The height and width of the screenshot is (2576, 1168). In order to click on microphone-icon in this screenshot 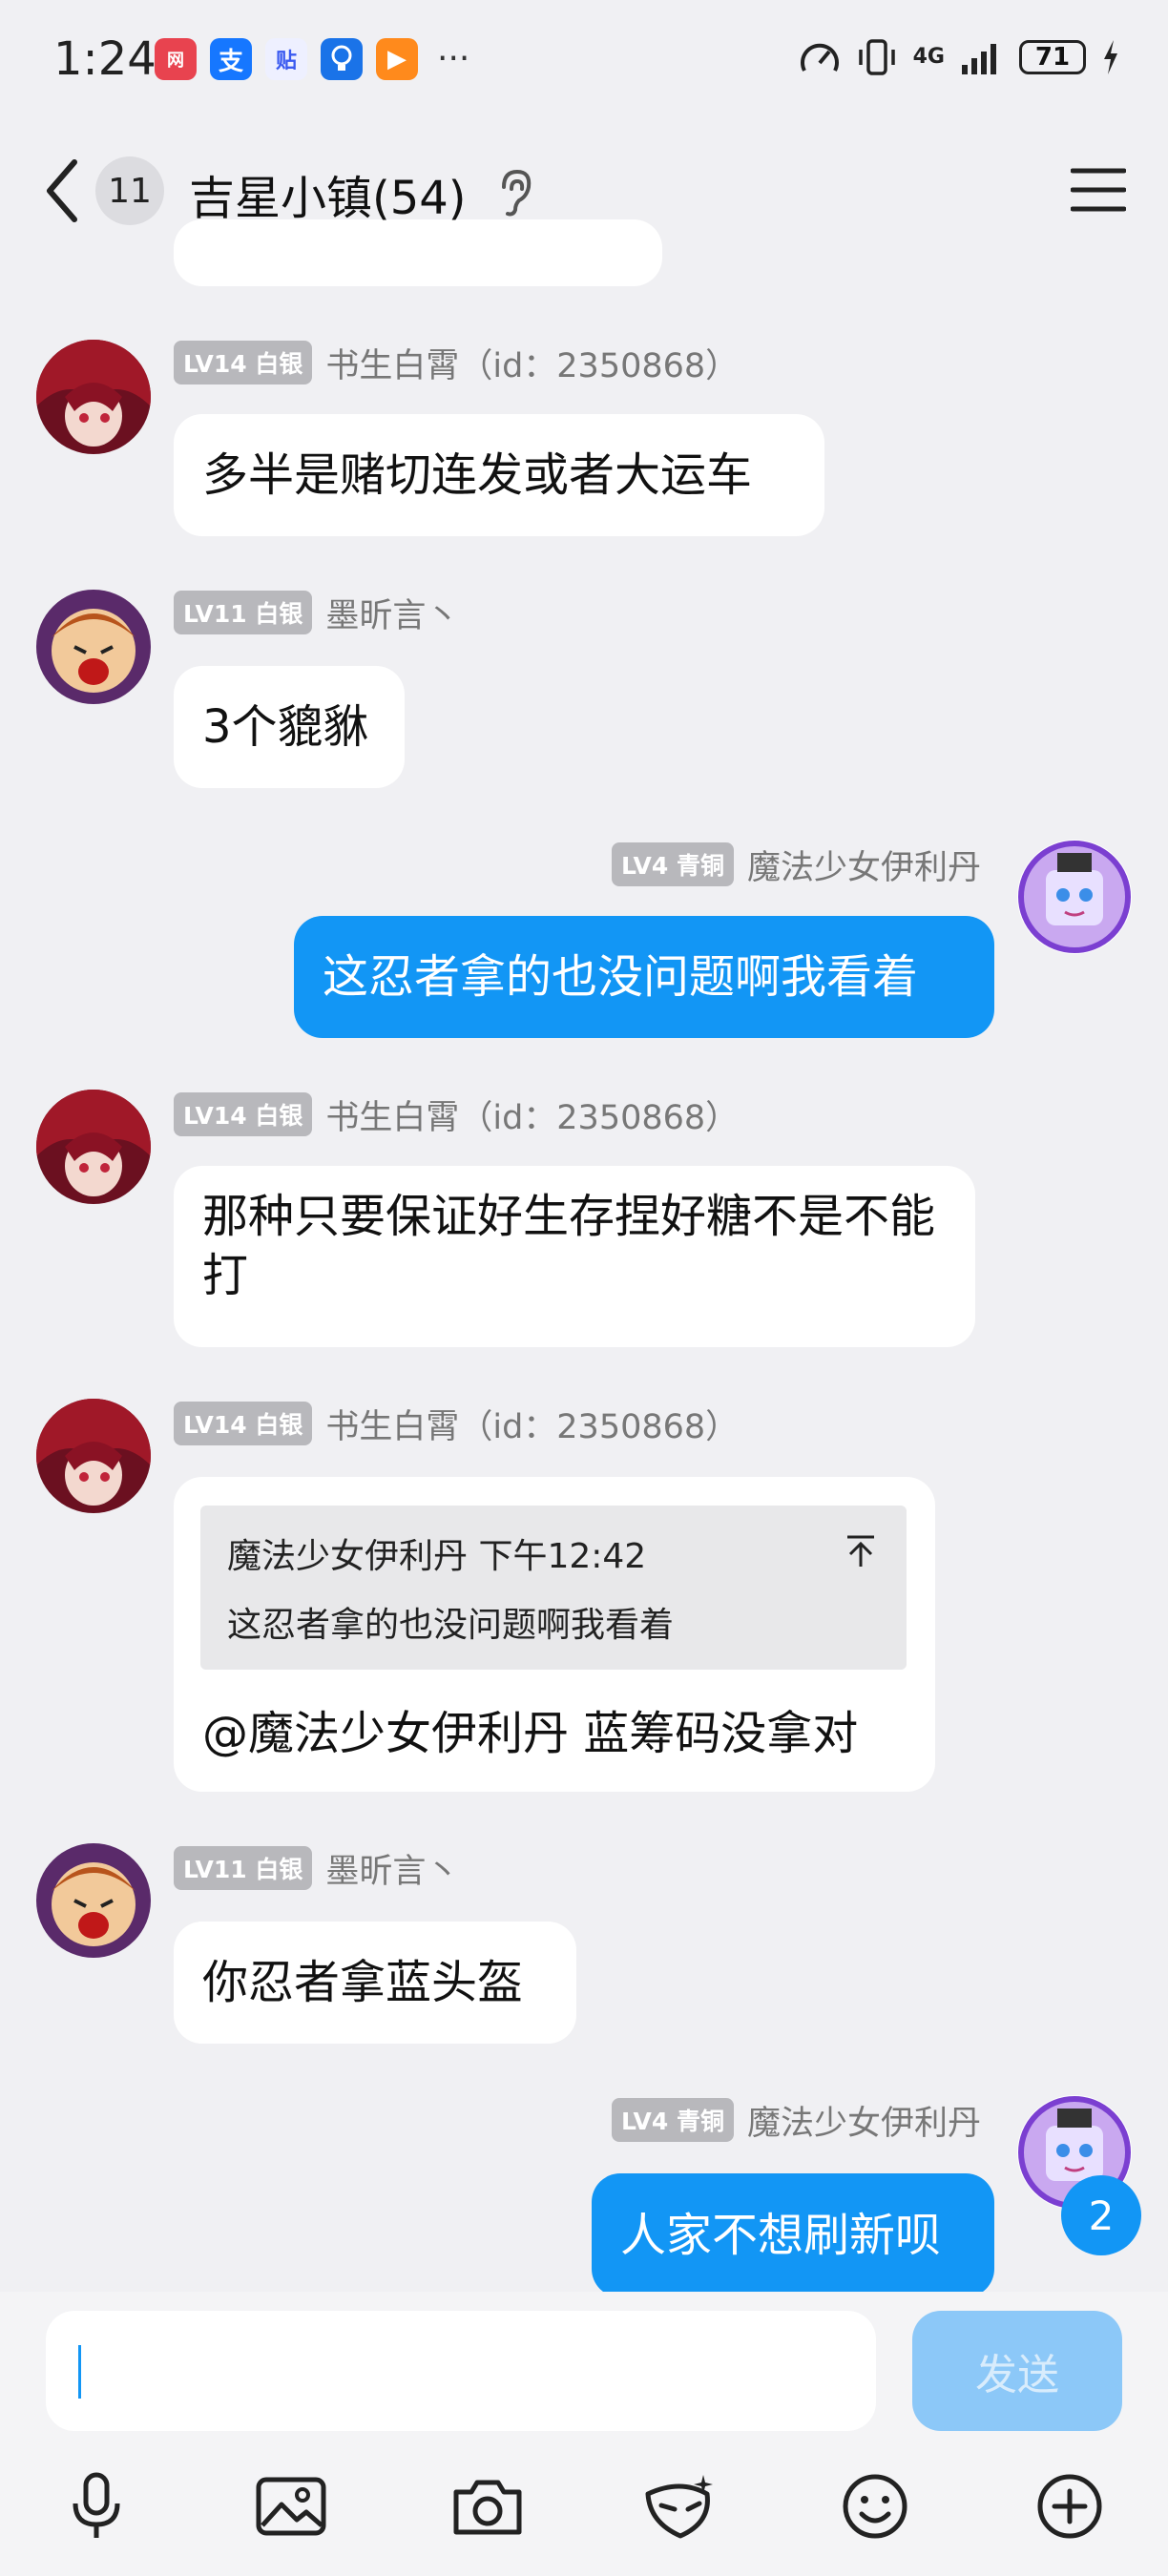, I will do `click(96, 2506)`.